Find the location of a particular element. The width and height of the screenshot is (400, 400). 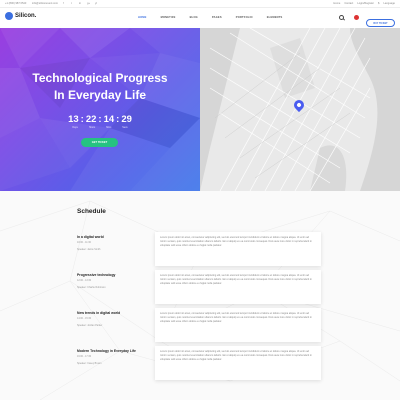

countdown-days: 13 is located at coordinates (73, 119).